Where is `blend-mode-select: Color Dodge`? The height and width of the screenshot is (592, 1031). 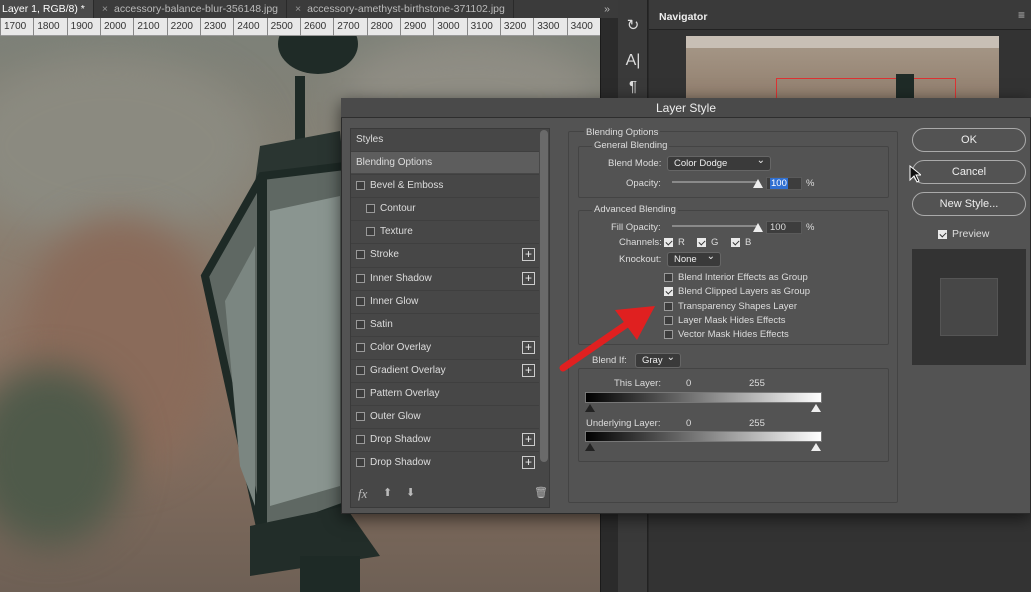 blend-mode-select: Color Dodge is located at coordinates (719, 163).